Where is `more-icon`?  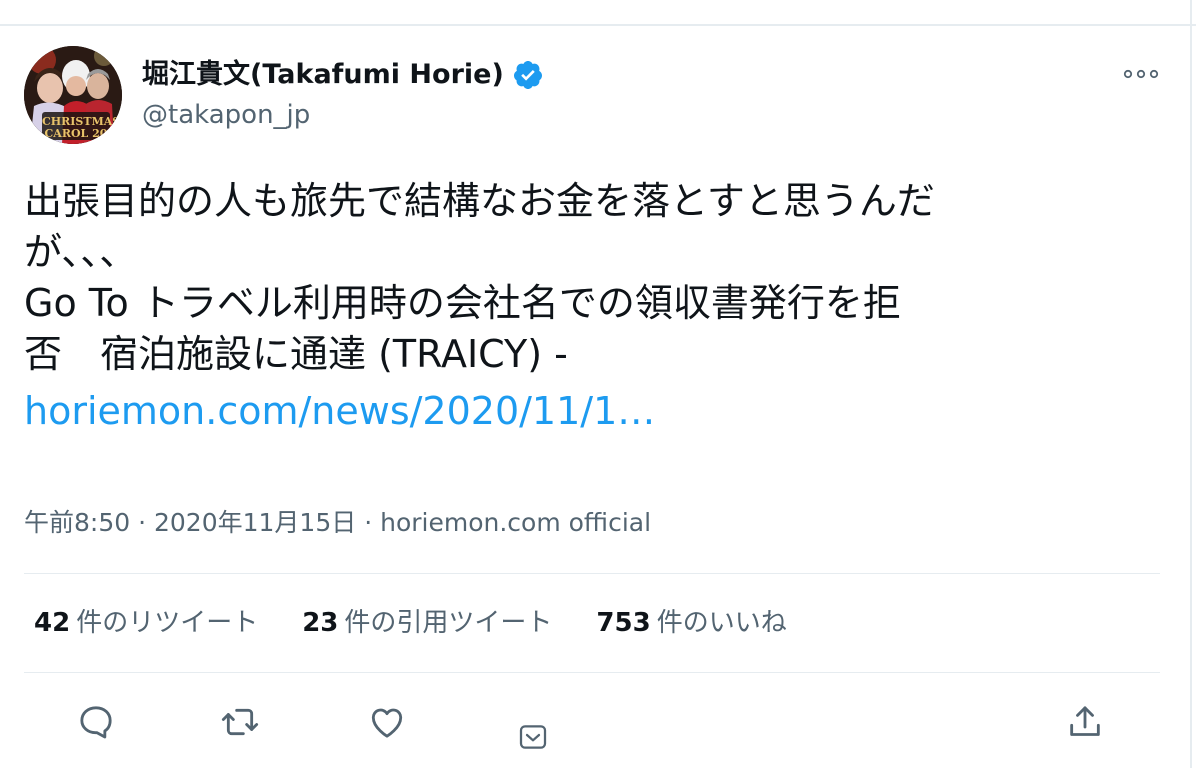 more-icon is located at coordinates (1141, 74).